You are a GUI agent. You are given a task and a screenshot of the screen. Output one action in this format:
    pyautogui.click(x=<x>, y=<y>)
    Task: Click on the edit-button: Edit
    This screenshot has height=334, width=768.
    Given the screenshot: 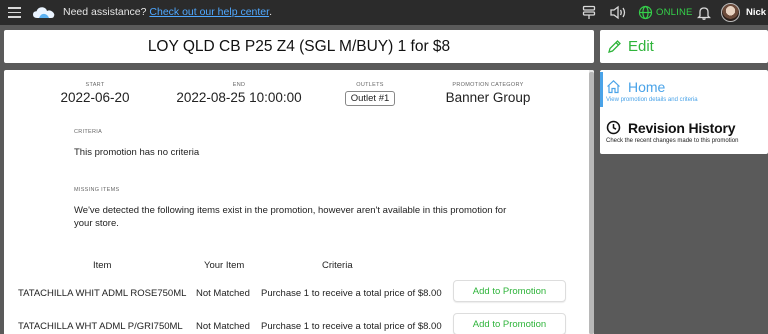 What is the action you would take?
    pyautogui.click(x=684, y=46)
    